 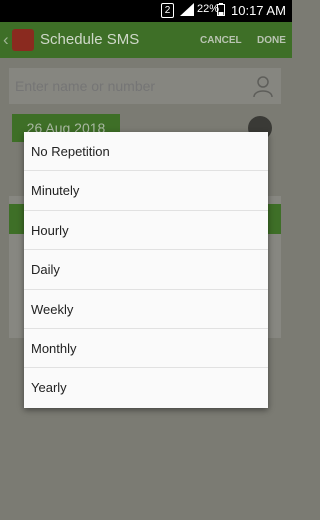 I want to click on status-bar: 2 22% 10:17 AM, so click(x=146, y=11).